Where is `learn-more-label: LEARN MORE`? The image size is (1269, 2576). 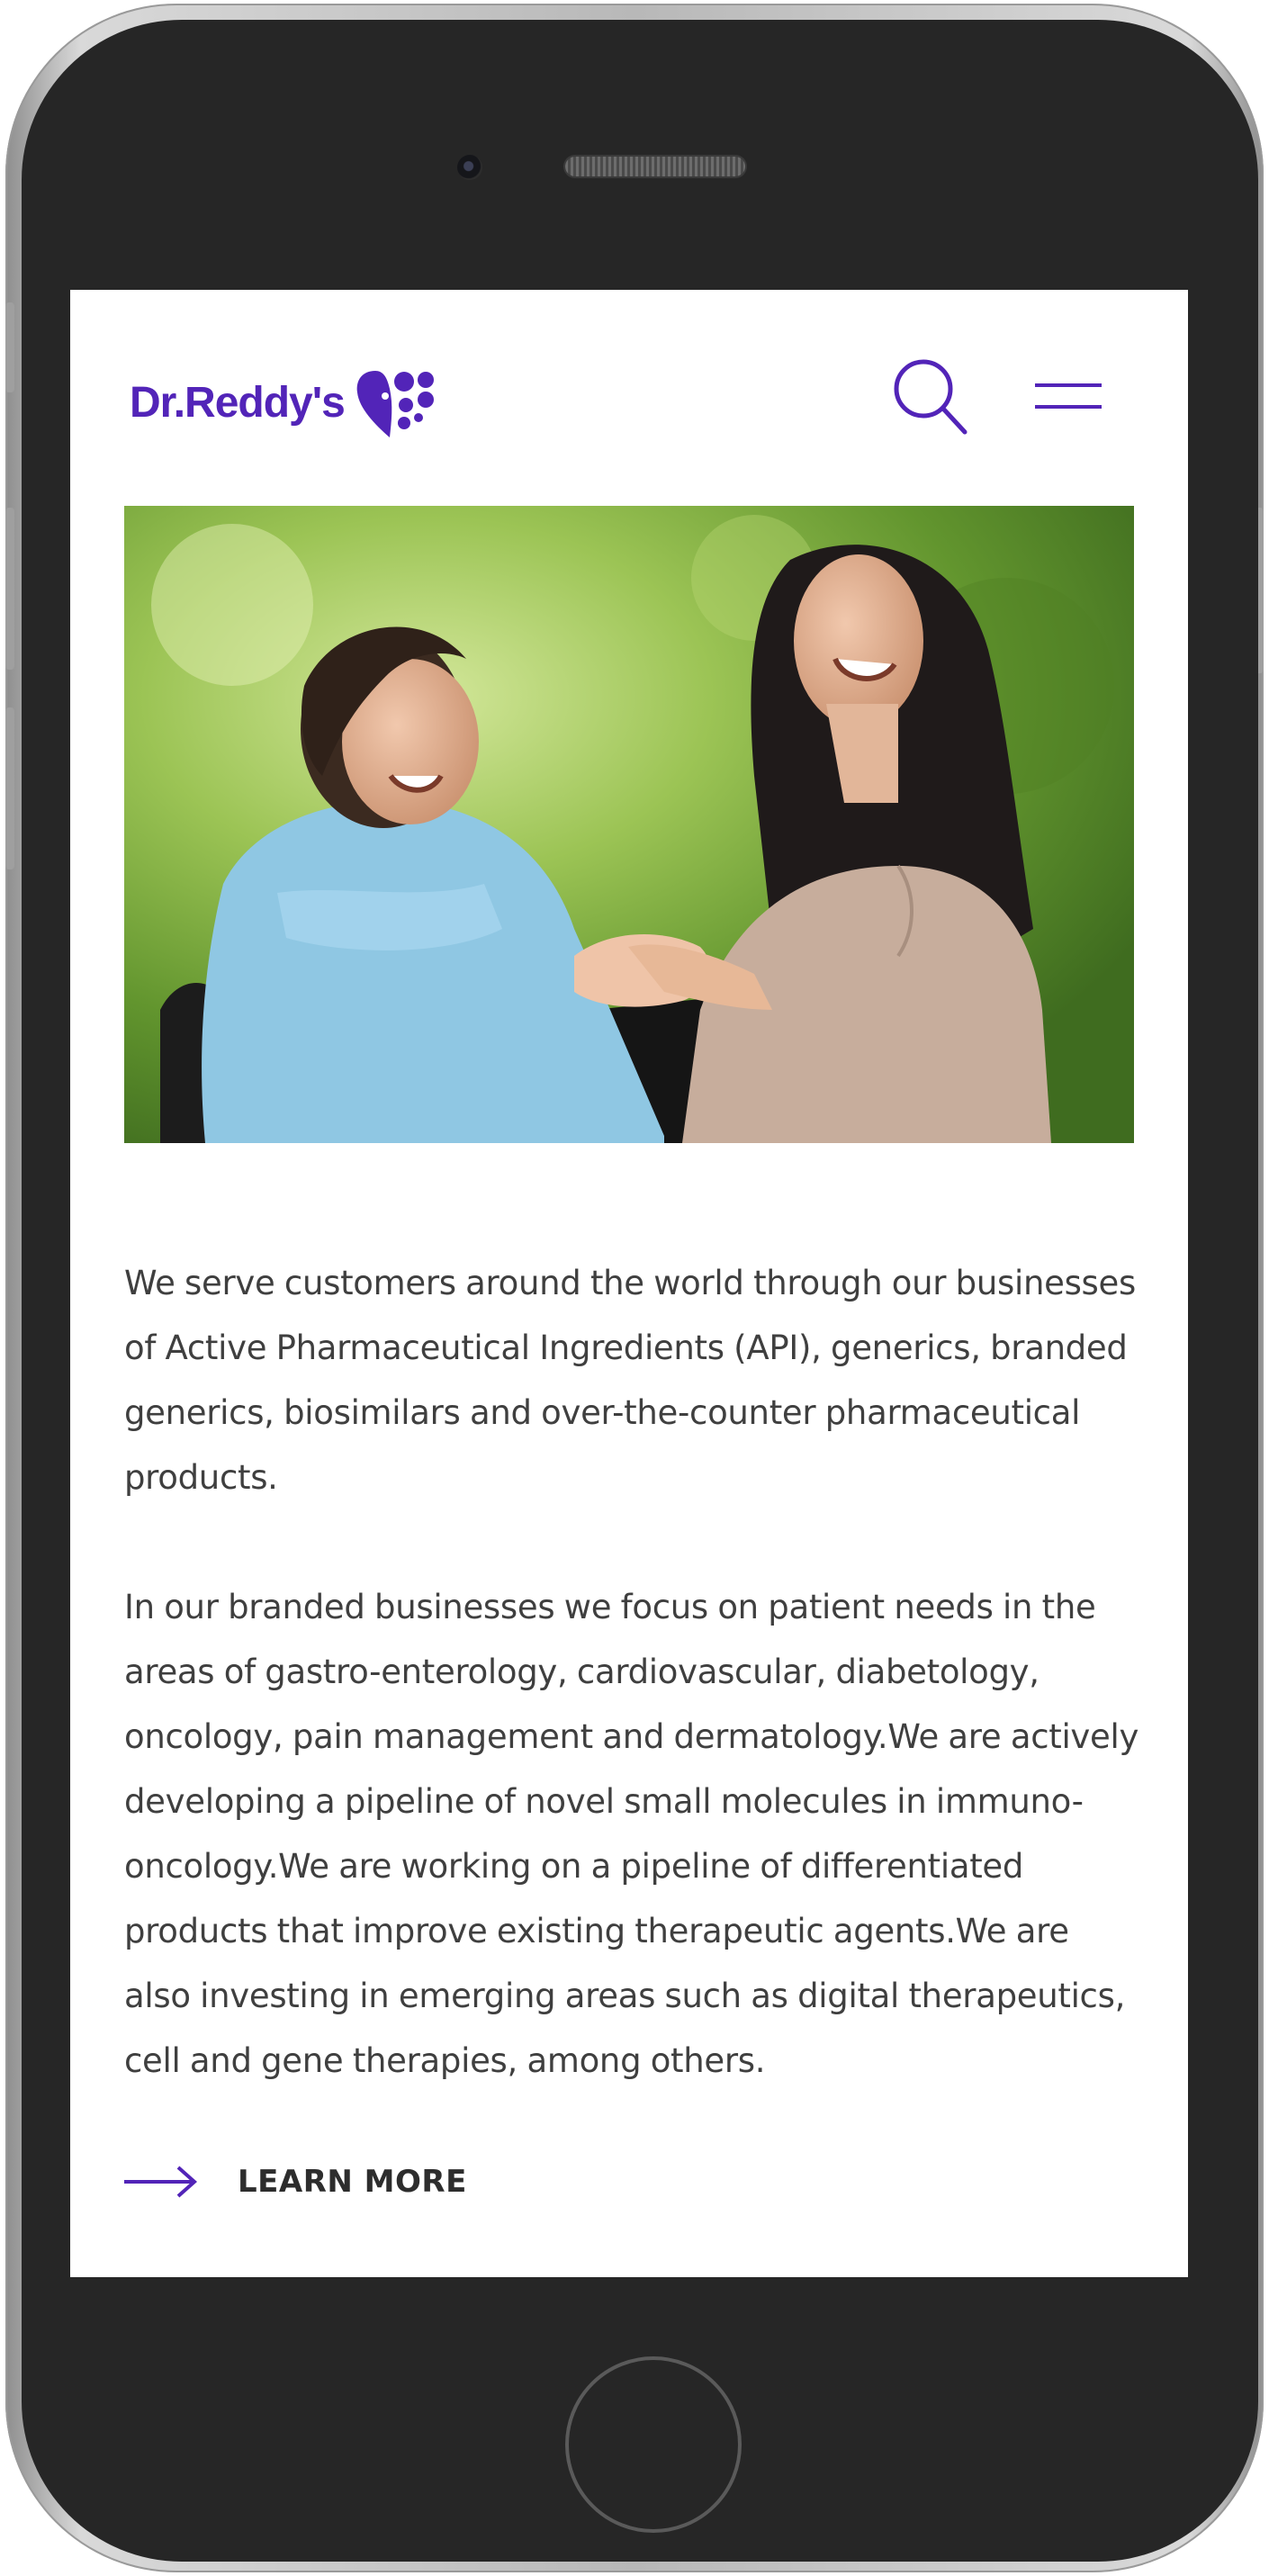
learn-more-label: LEARN MORE is located at coordinates (352, 2182).